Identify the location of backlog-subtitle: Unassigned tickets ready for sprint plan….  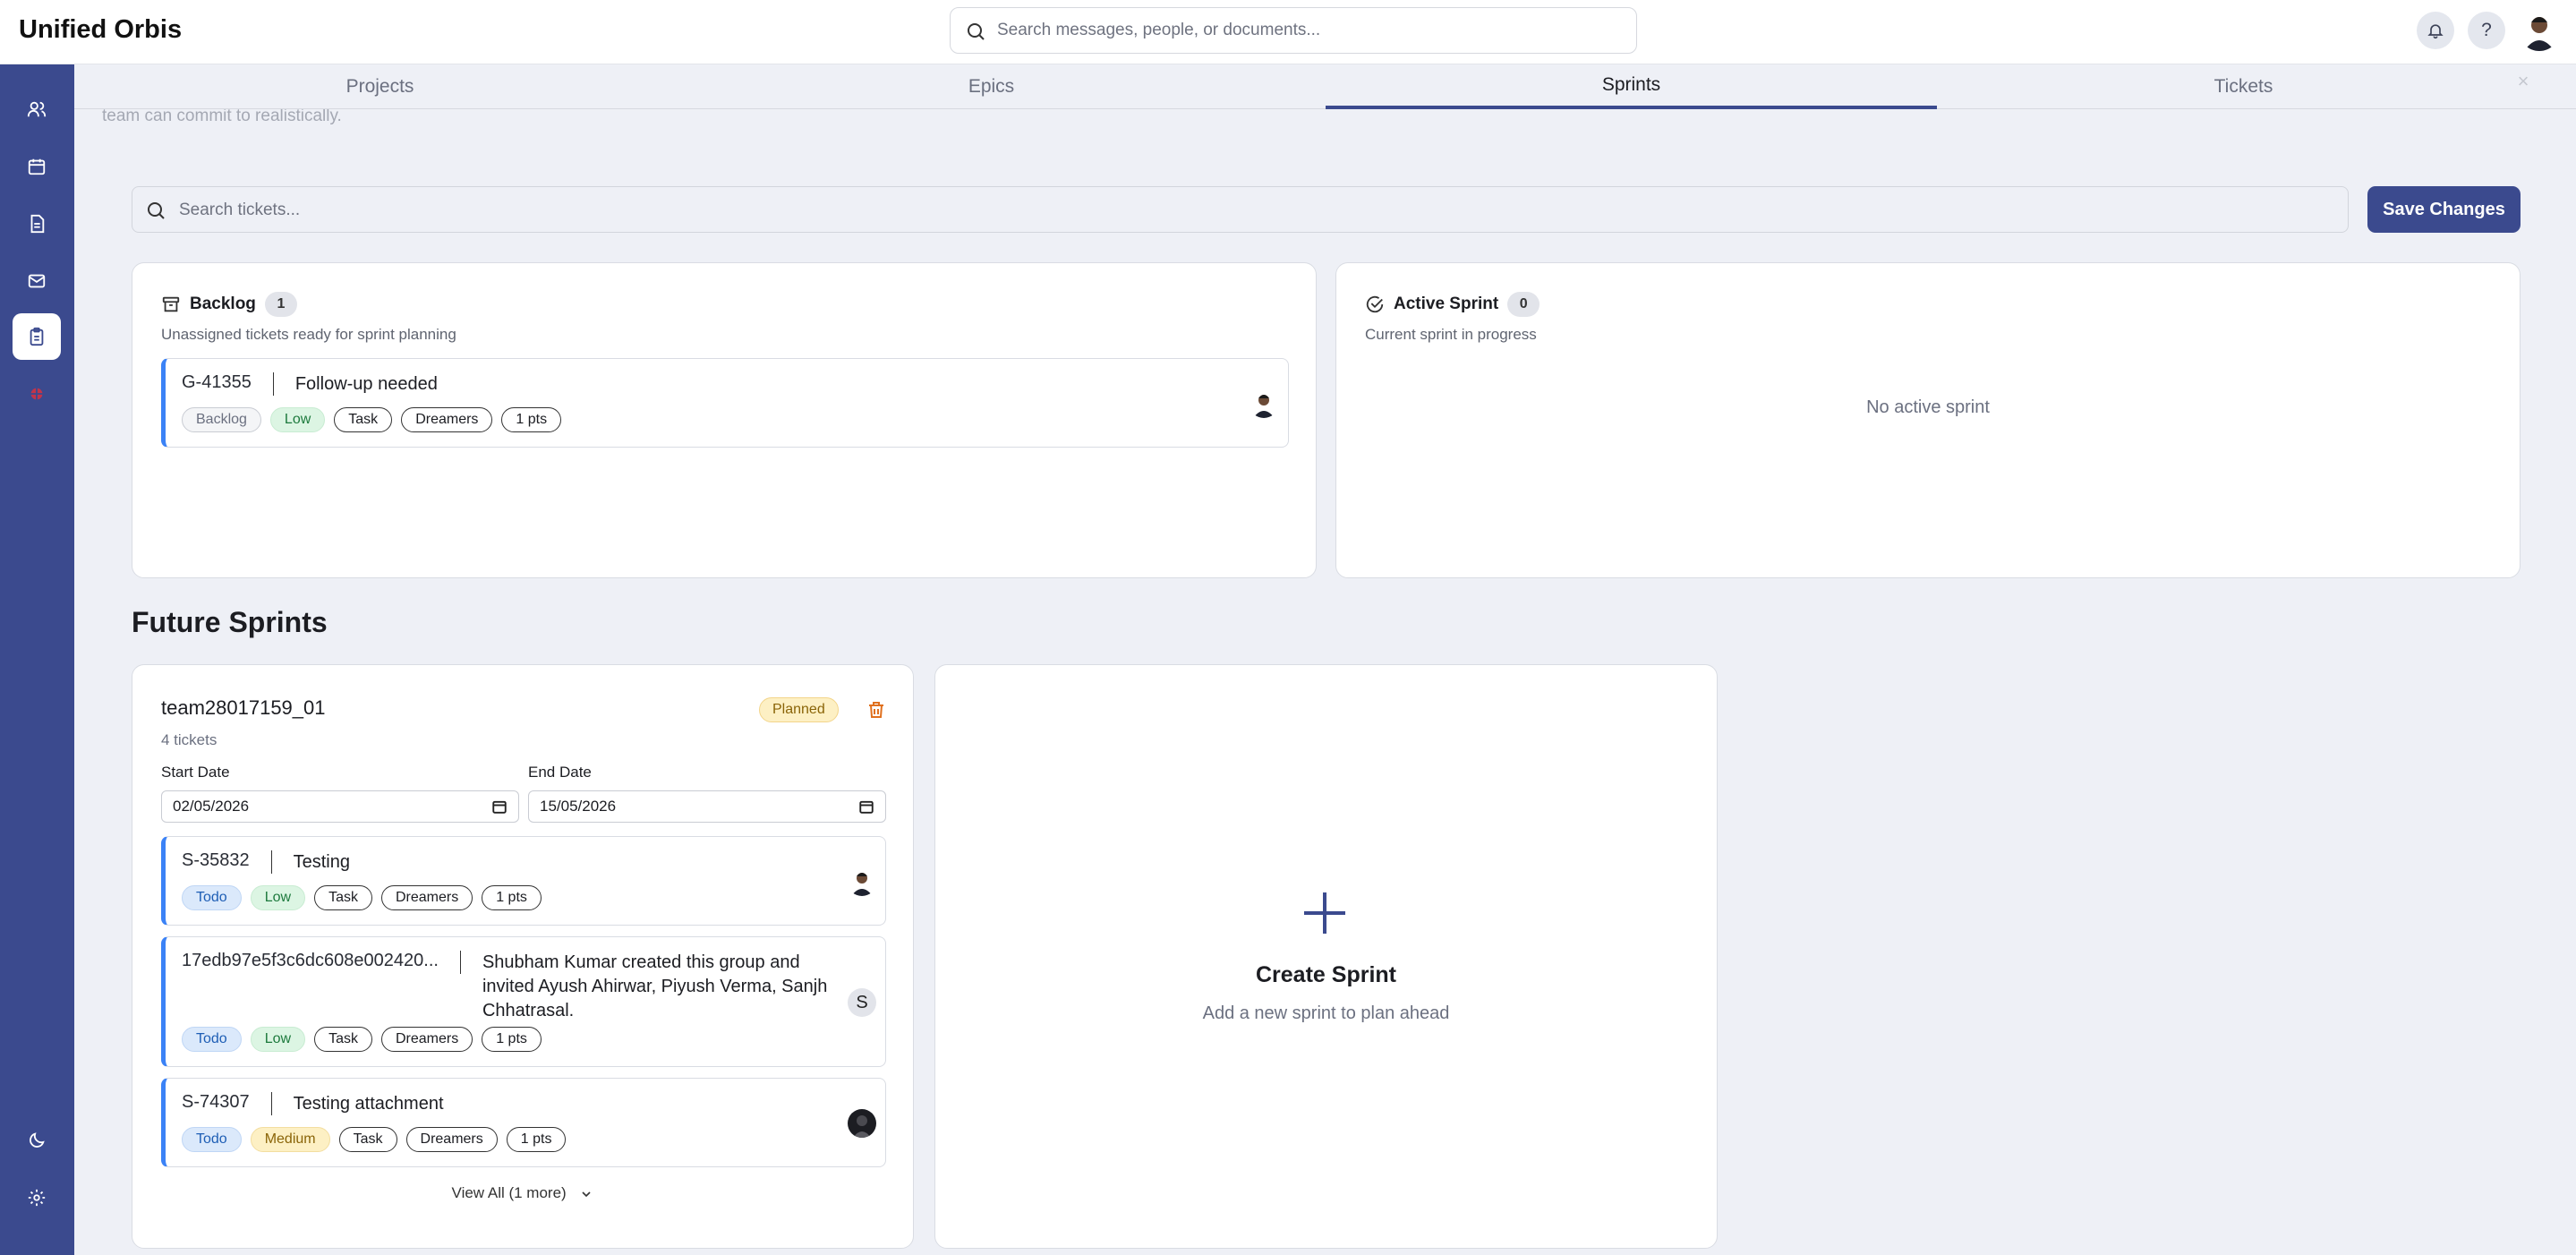
(308, 334).